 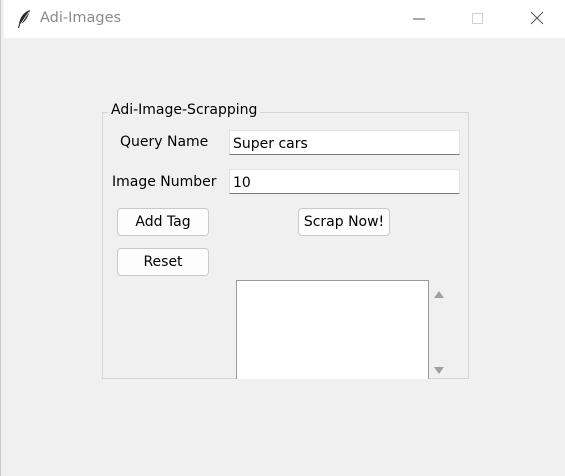 I want to click on query-name-label: Query Name, so click(x=164, y=142).